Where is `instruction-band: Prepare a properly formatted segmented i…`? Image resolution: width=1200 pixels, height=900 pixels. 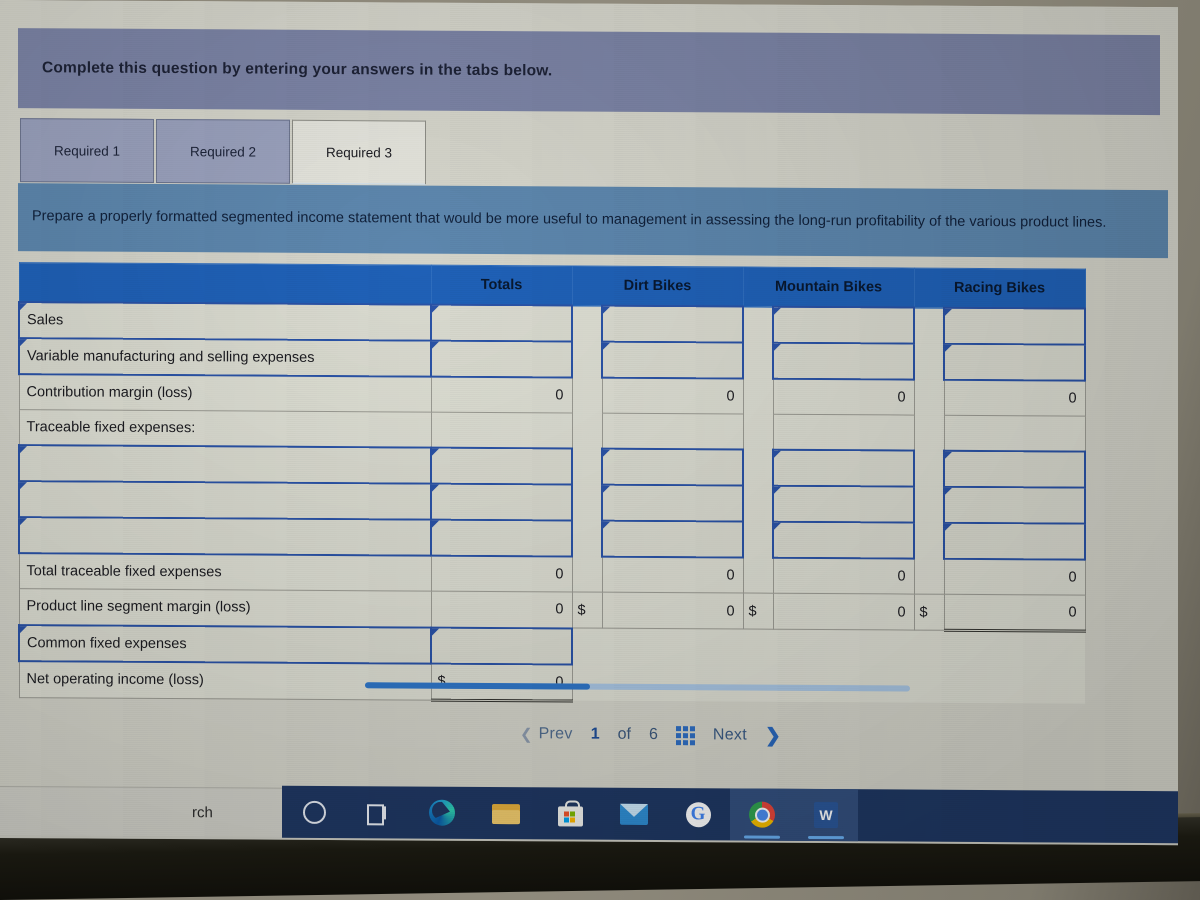 instruction-band: Prepare a properly formatted segmented i… is located at coordinates (593, 221).